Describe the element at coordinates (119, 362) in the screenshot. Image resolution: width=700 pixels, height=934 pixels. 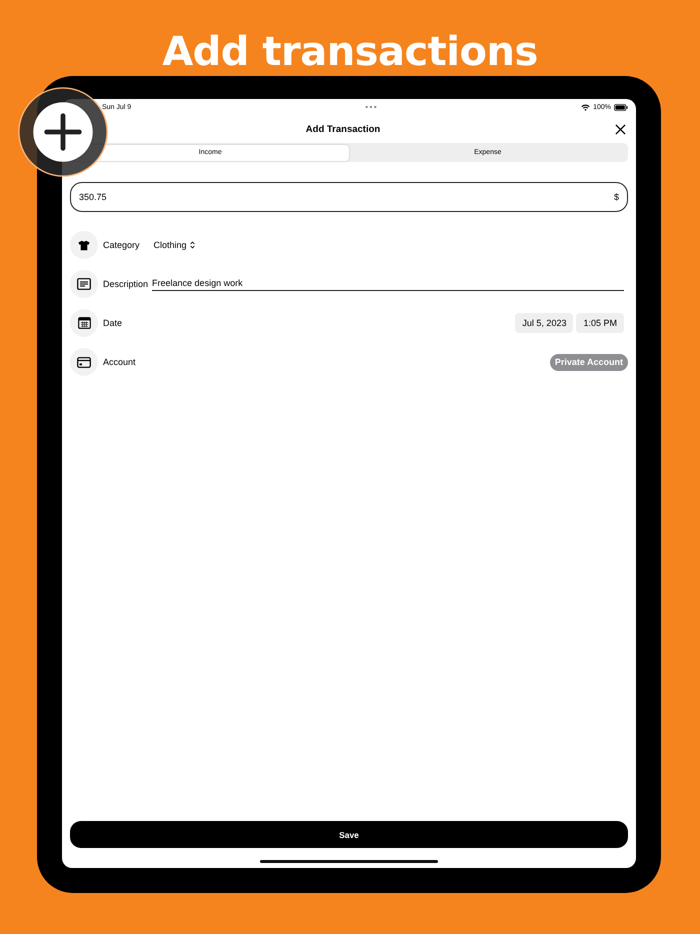
I see `field-label: Account` at that location.